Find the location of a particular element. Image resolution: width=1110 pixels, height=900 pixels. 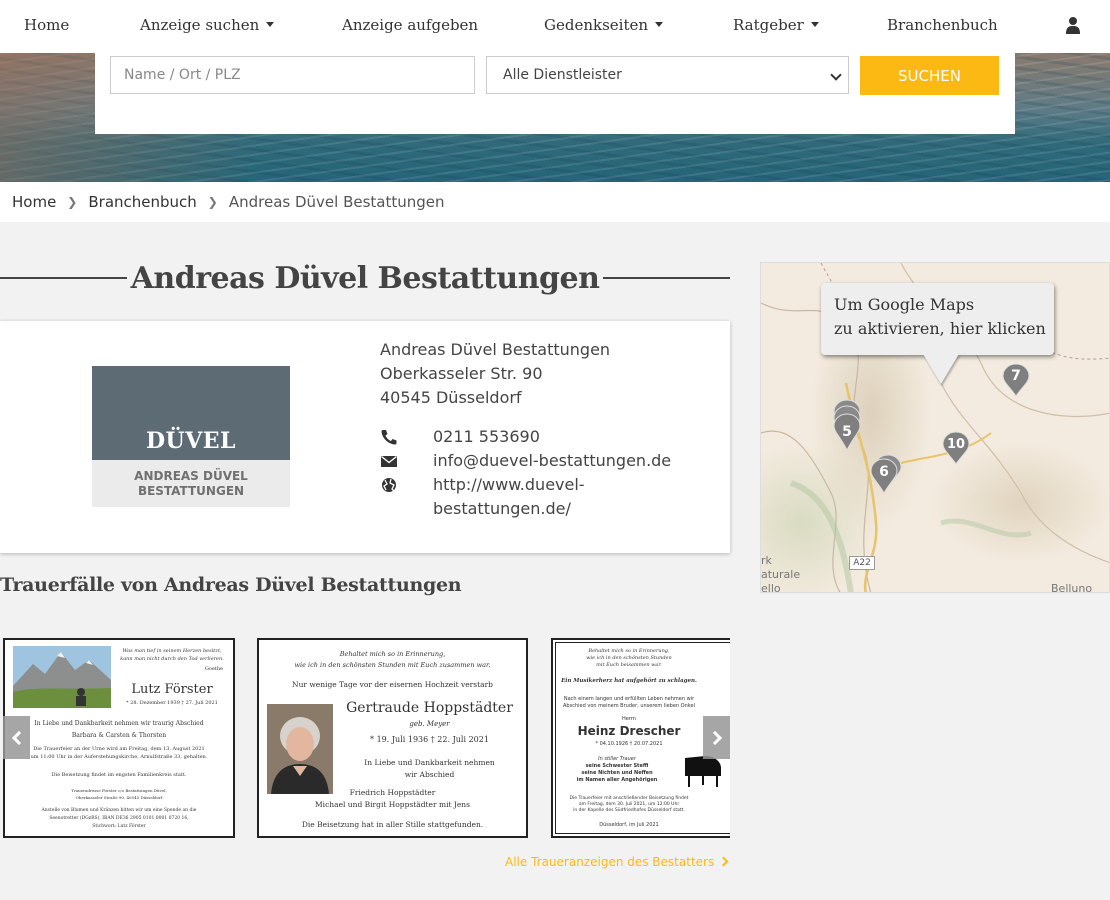

obit3-grief-3: seine Nichten und Neffen is located at coordinates (617, 773).